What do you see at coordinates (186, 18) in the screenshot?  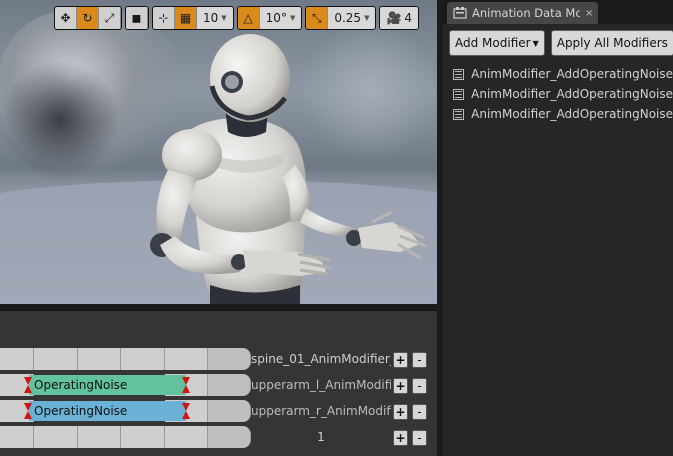 I see `grid-snap-icon: ▦` at bounding box center [186, 18].